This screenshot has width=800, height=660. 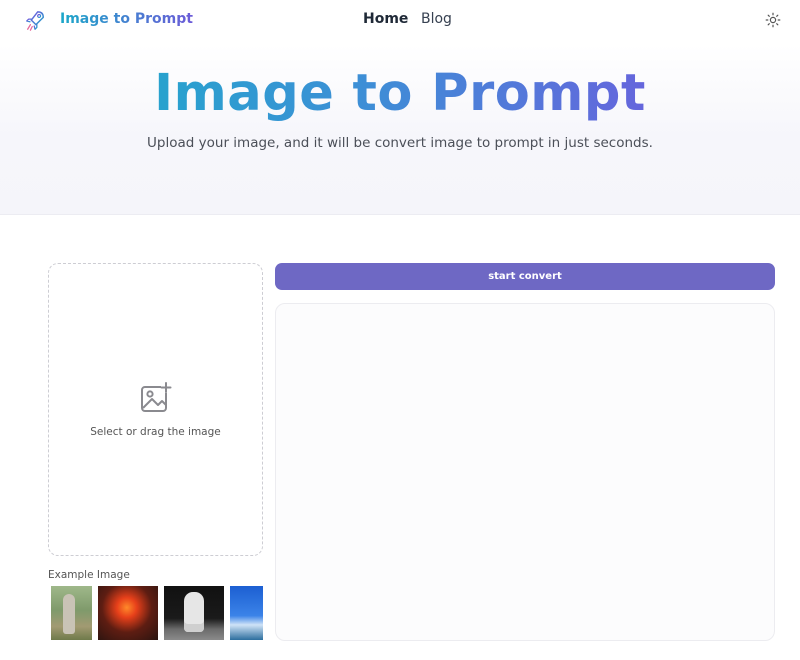 I want to click on example-image-volcano, so click(x=128, y=613).